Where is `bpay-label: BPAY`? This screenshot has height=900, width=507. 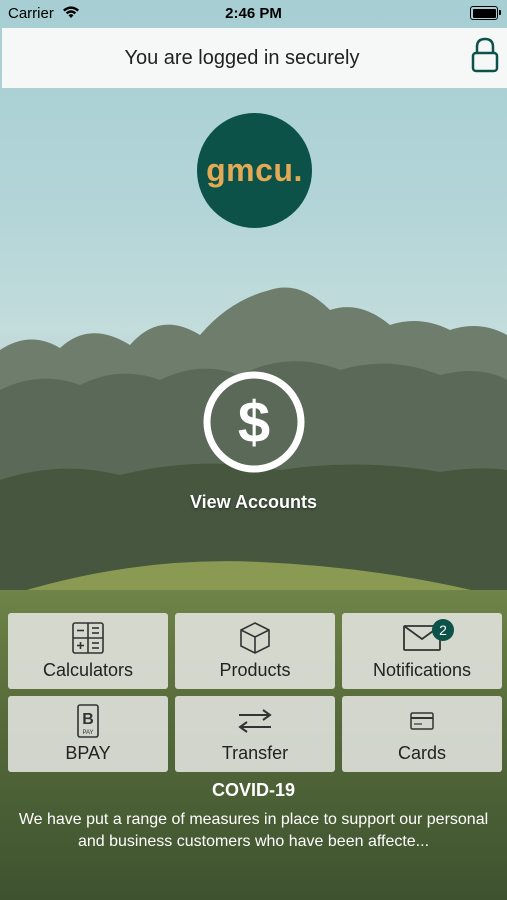
bpay-label: BPAY is located at coordinates (88, 753).